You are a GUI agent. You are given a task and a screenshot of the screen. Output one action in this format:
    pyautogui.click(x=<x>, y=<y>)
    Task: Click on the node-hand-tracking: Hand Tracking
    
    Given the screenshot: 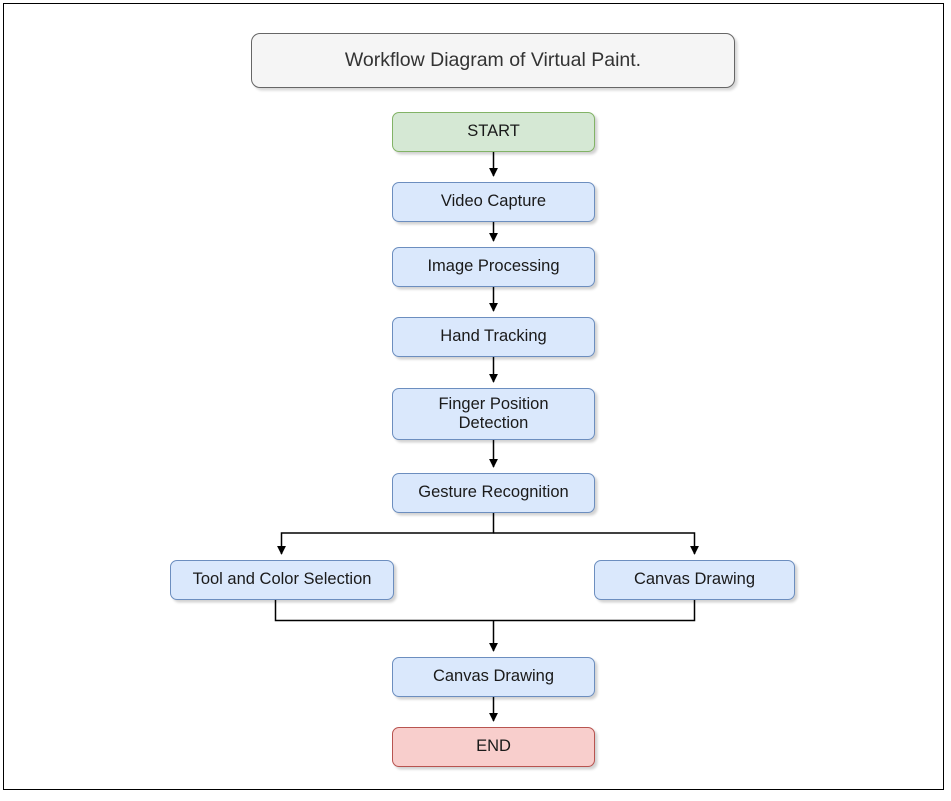 What is the action you would take?
    pyautogui.click(x=493, y=337)
    